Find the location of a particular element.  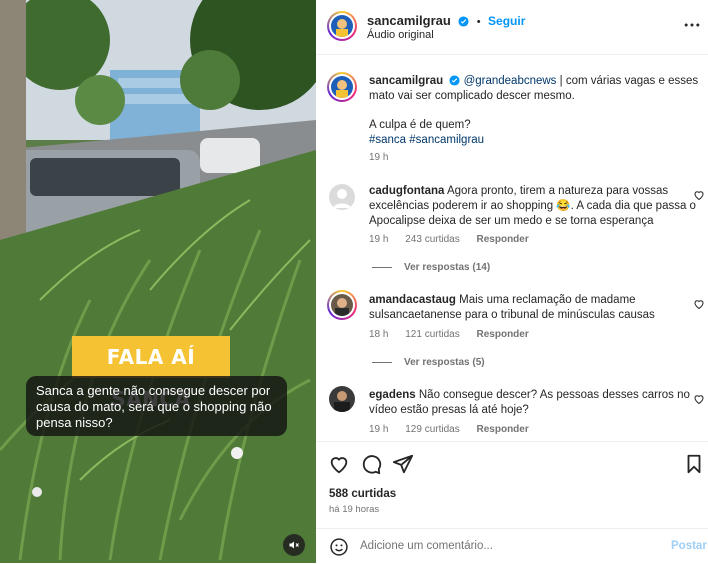

caption-time: 19 h is located at coordinates (379, 157).